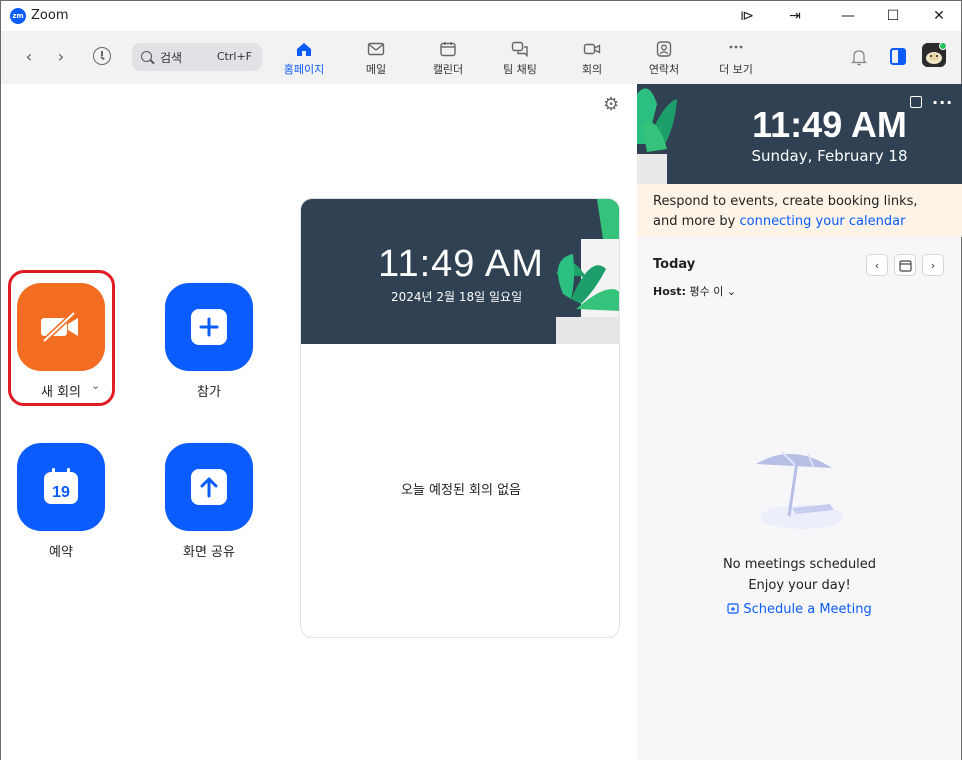 Image resolution: width=962 pixels, height=760 pixels. What do you see at coordinates (893, 16) in the screenshot?
I see `maximize-button: ☐` at bounding box center [893, 16].